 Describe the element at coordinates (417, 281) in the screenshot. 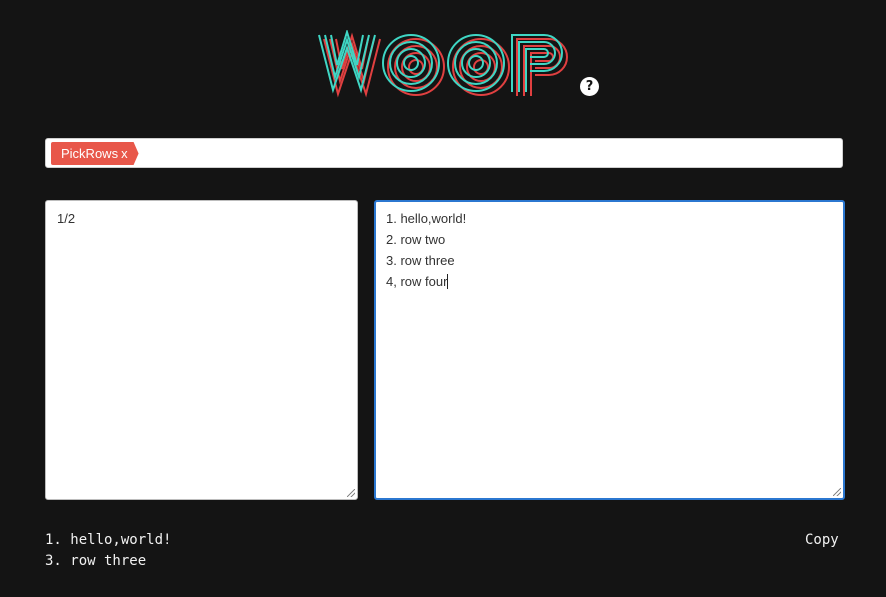

I see `input-line-text: 4, row four` at that location.